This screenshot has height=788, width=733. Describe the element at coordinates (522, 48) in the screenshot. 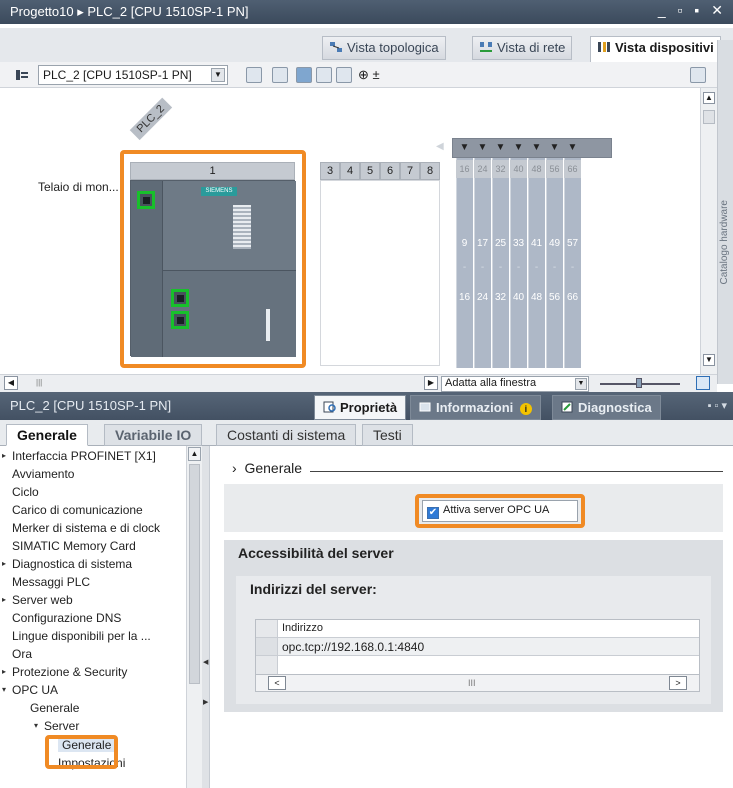

I see `tab-network-view: Vista di rete` at that location.